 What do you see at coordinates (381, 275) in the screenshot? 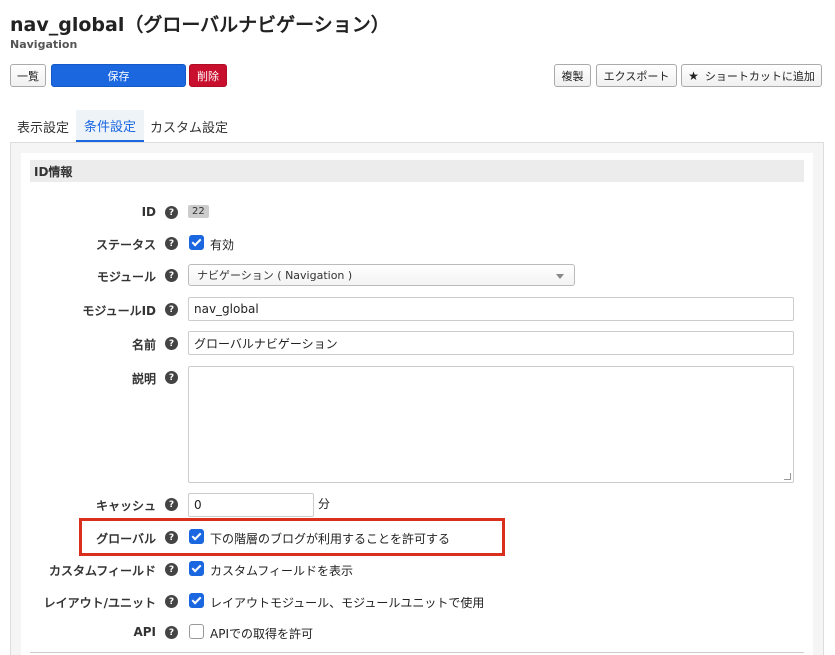
I see `module-select: ナビゲーション ( Navigation )` at bounding box center [381, 275].